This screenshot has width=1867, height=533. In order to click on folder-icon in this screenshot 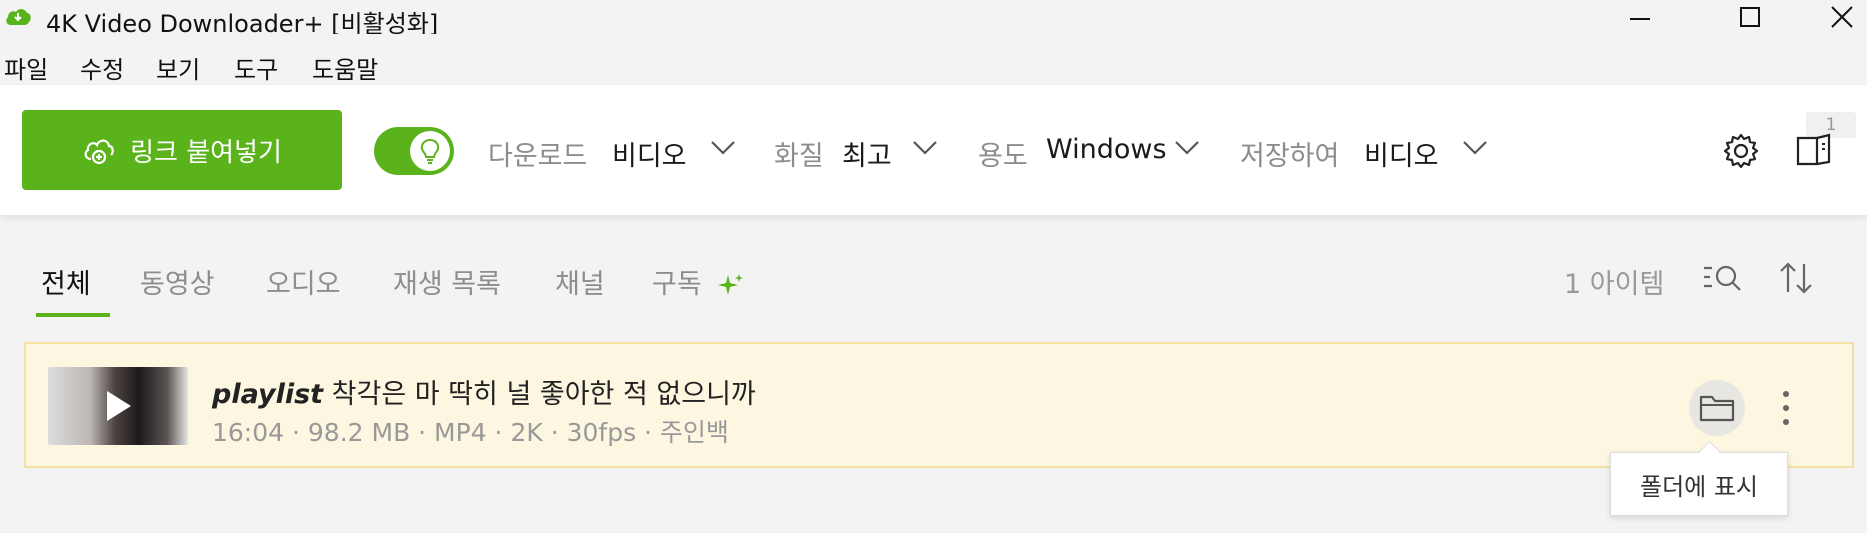, I will do `click(1717, 408)`.